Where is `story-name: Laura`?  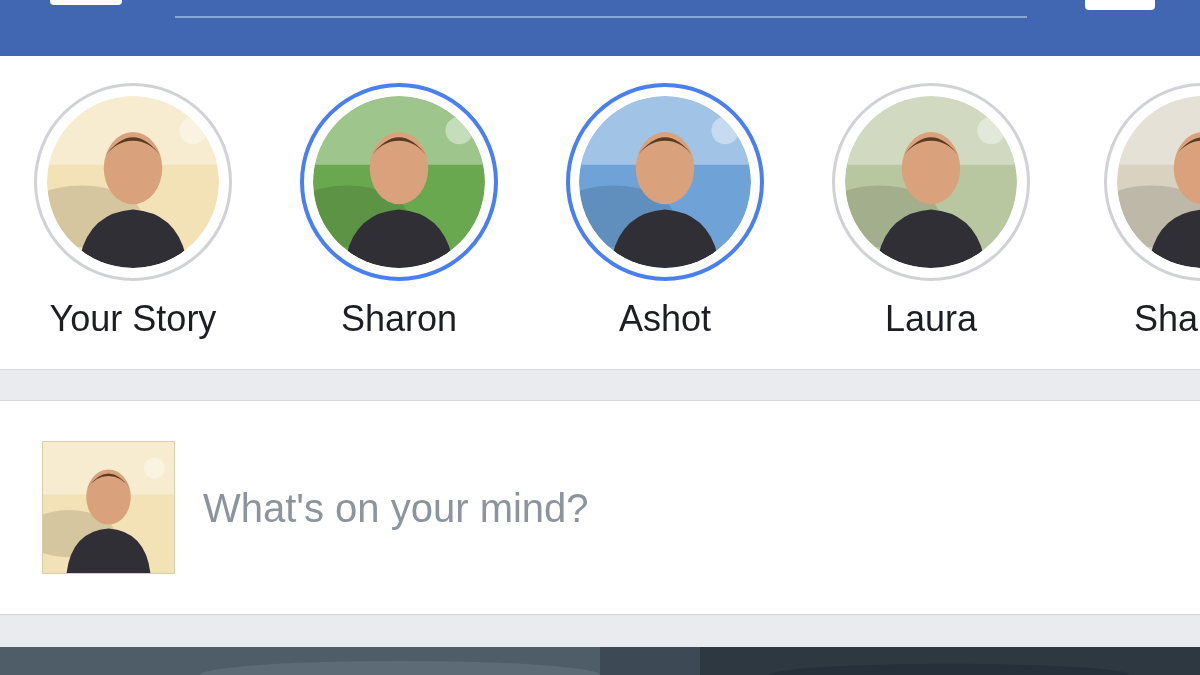
story-name: Laura is located at coordinates (931, 319).